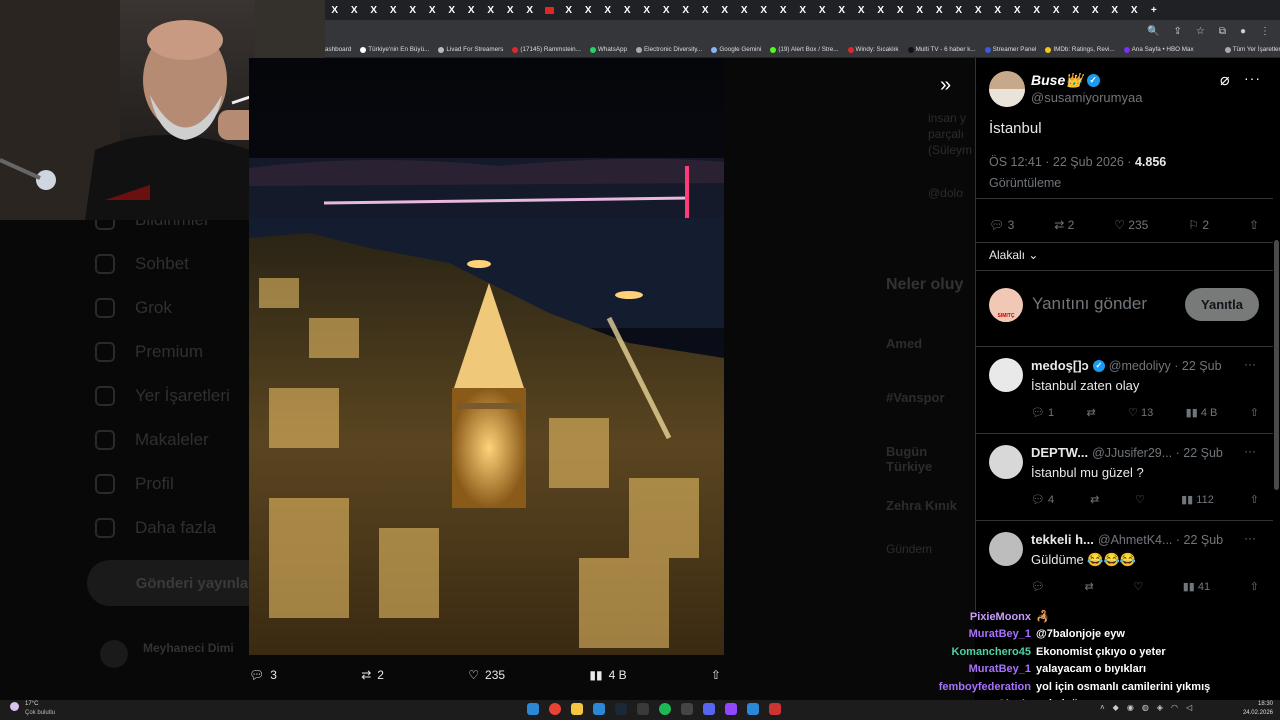 This screenshot has height=720, width=1280. Describe the element at coordinates (1196, 586) in the screenshot. I see `reply-views-button: ▮▮ 41` at that location.